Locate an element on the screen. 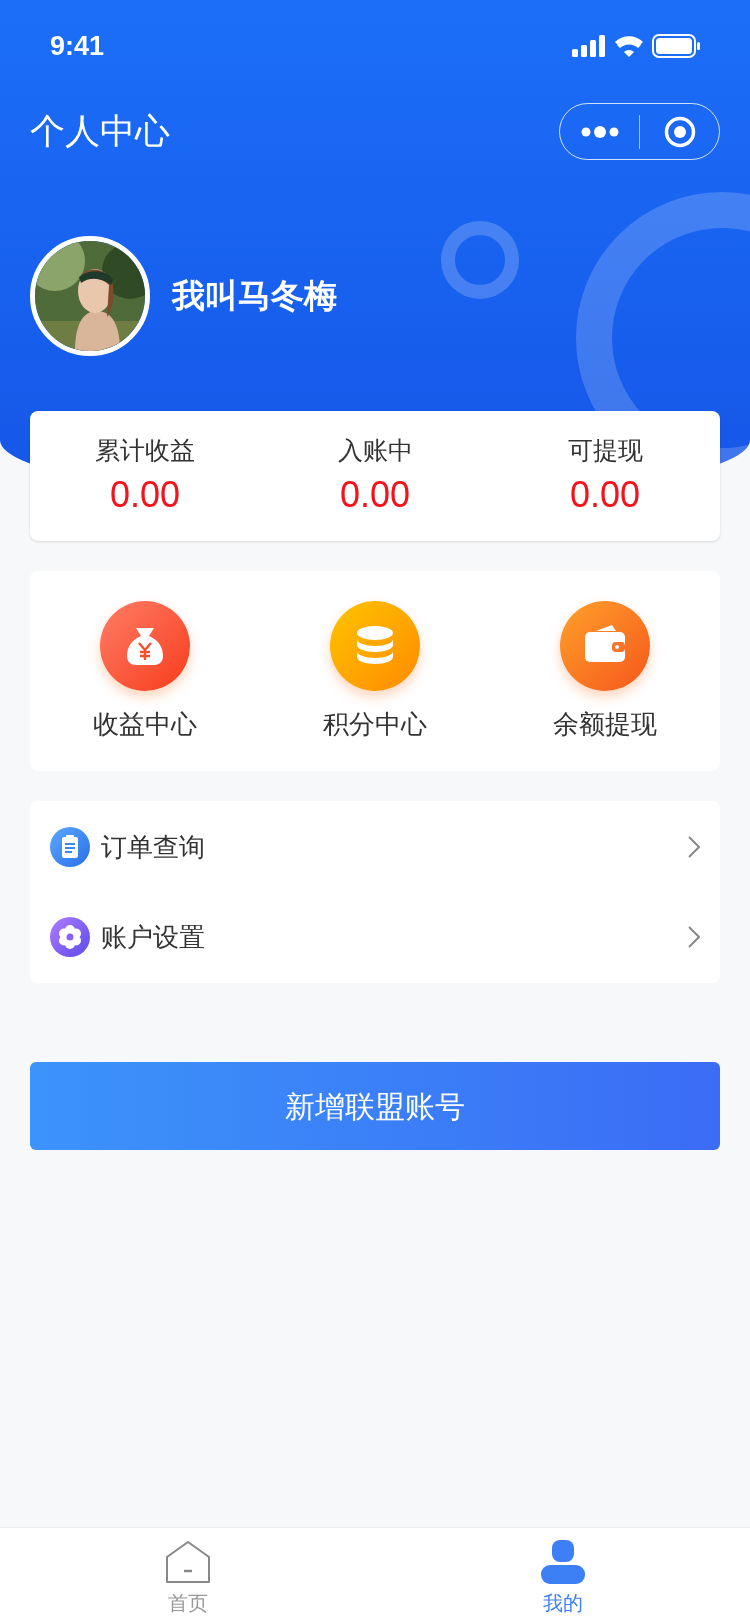 The image size is (750, 1624). user-name: 我叫马冬梅 is located at coordinates (254, 296).